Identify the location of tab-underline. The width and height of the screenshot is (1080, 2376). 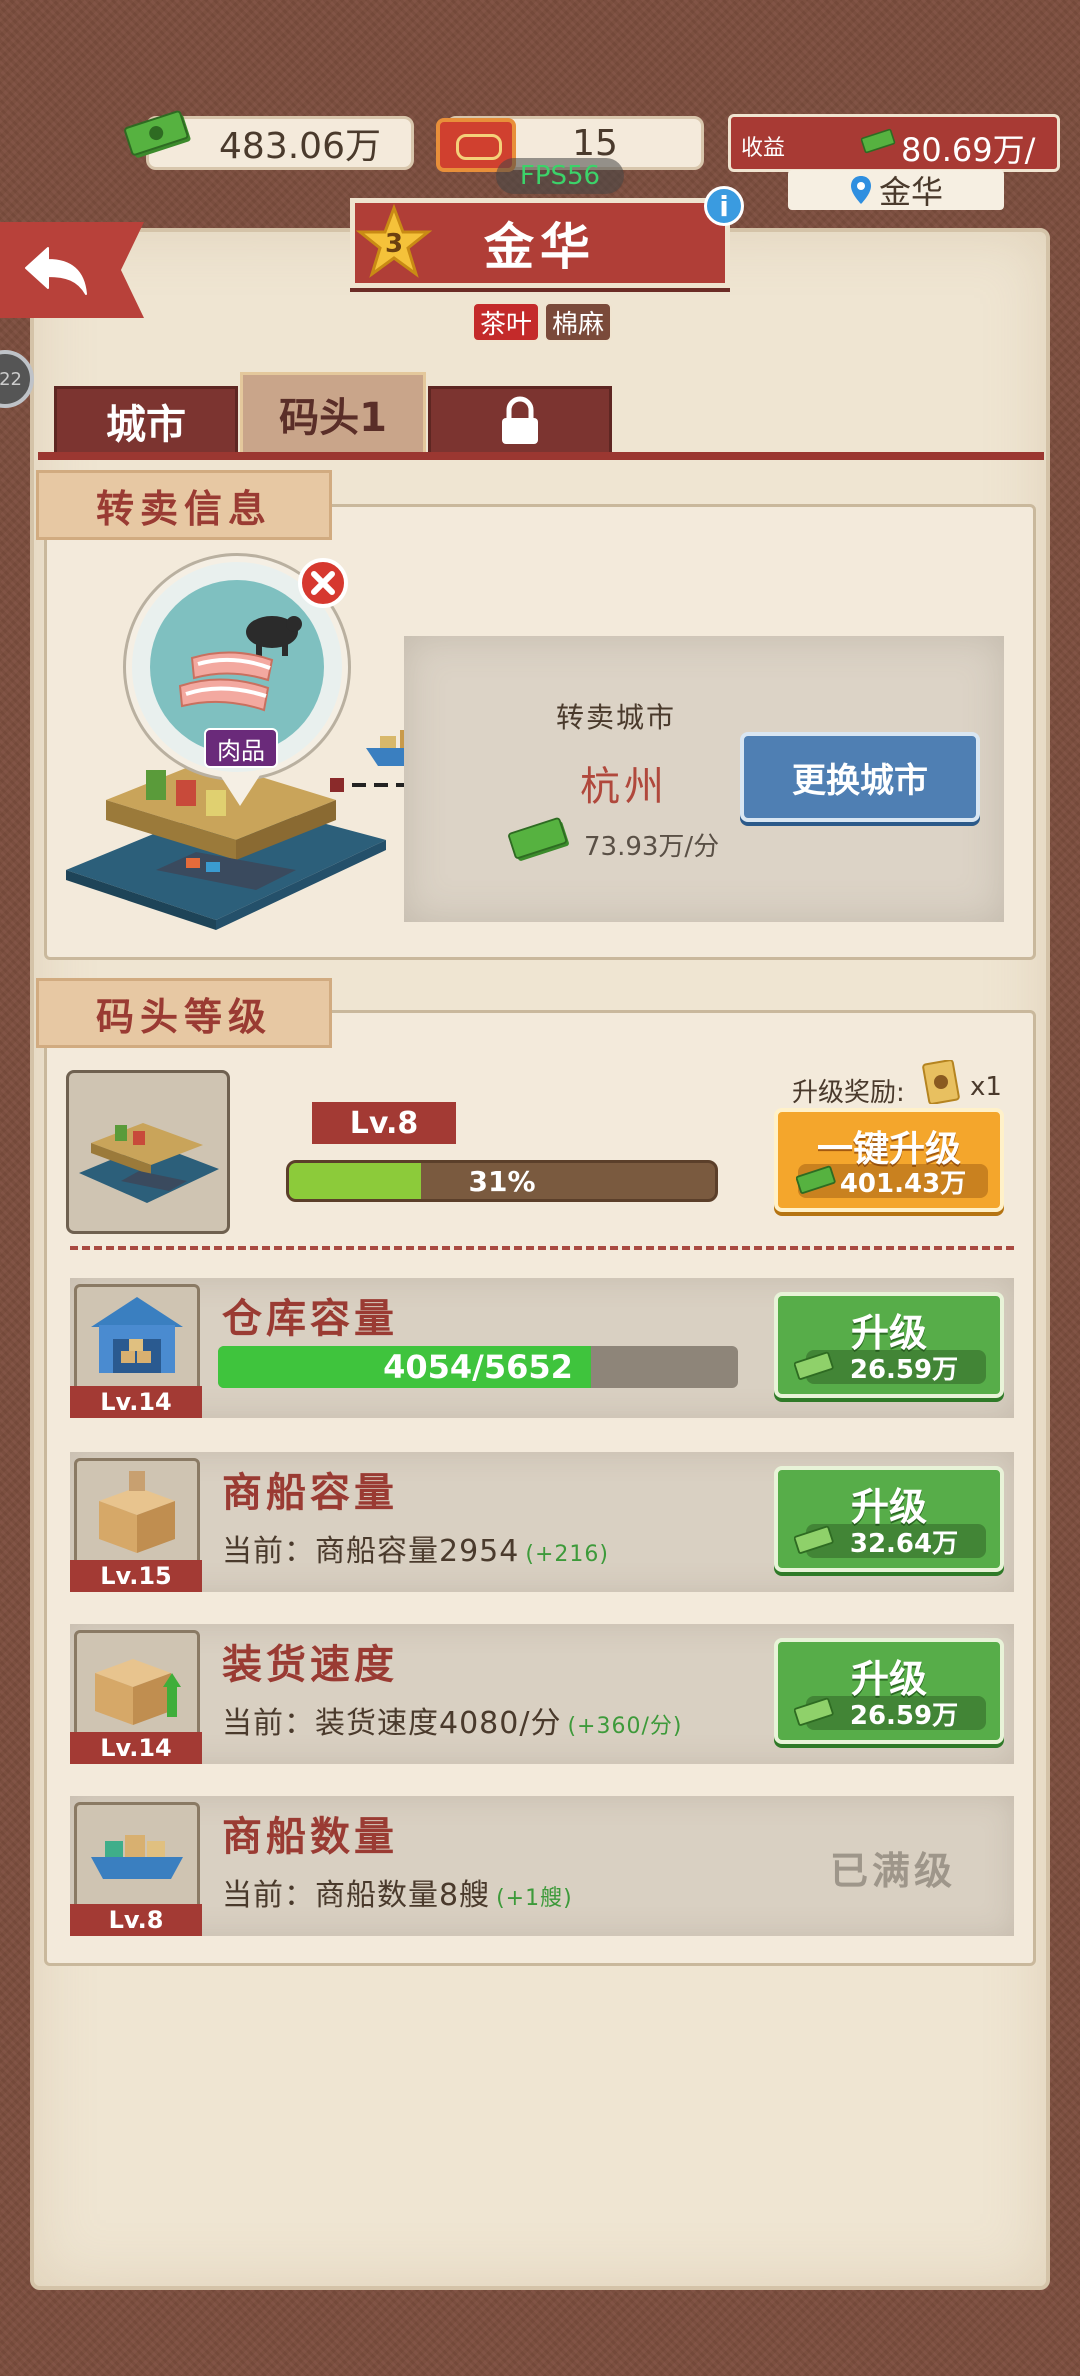
(541, 456).